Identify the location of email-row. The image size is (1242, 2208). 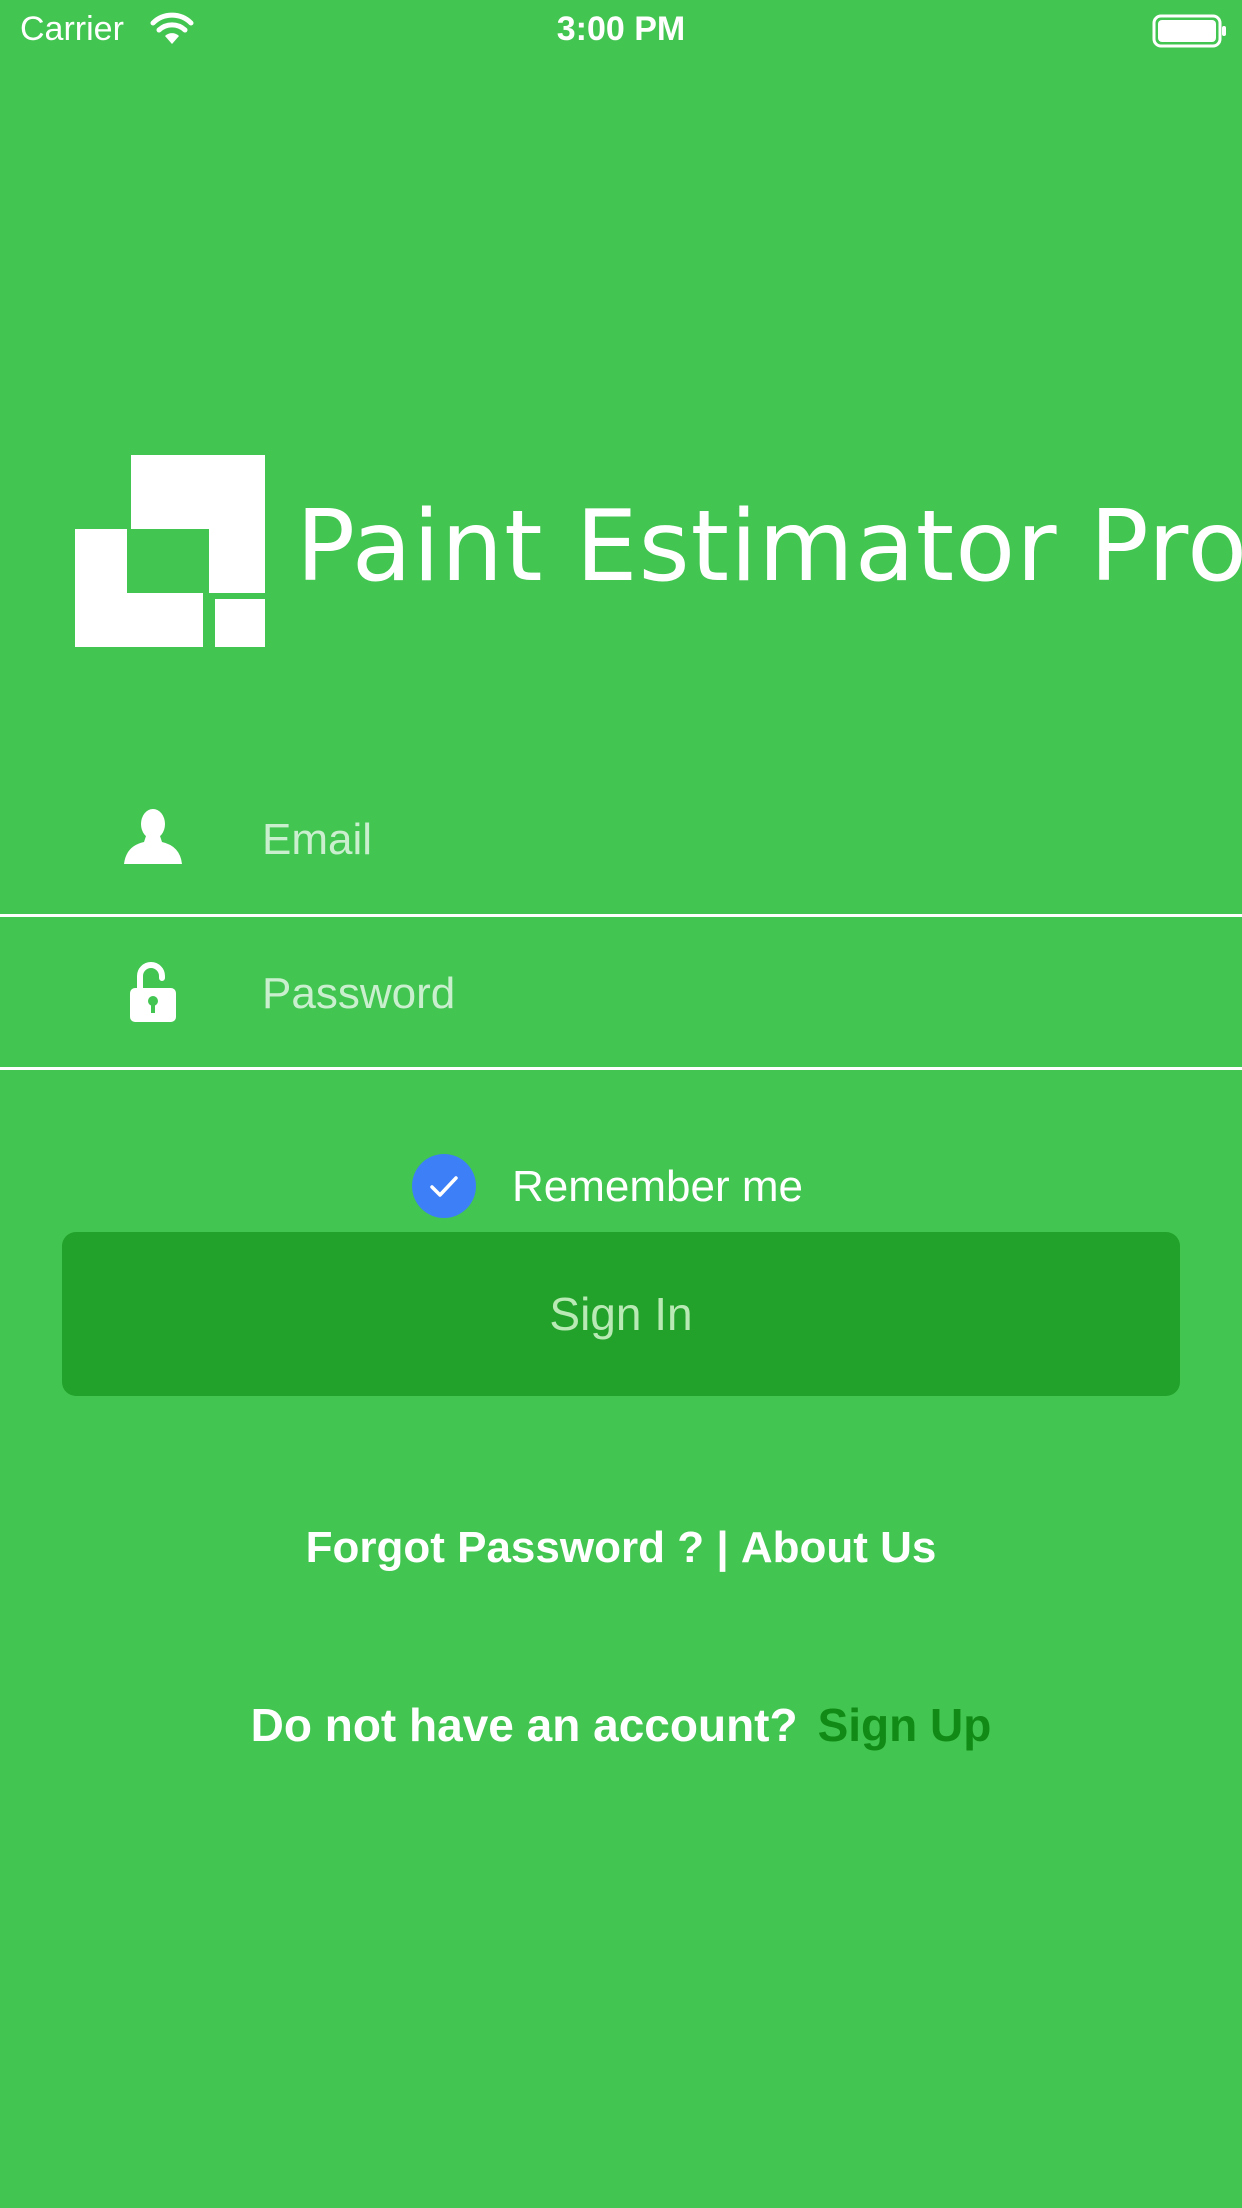
(621, 838).